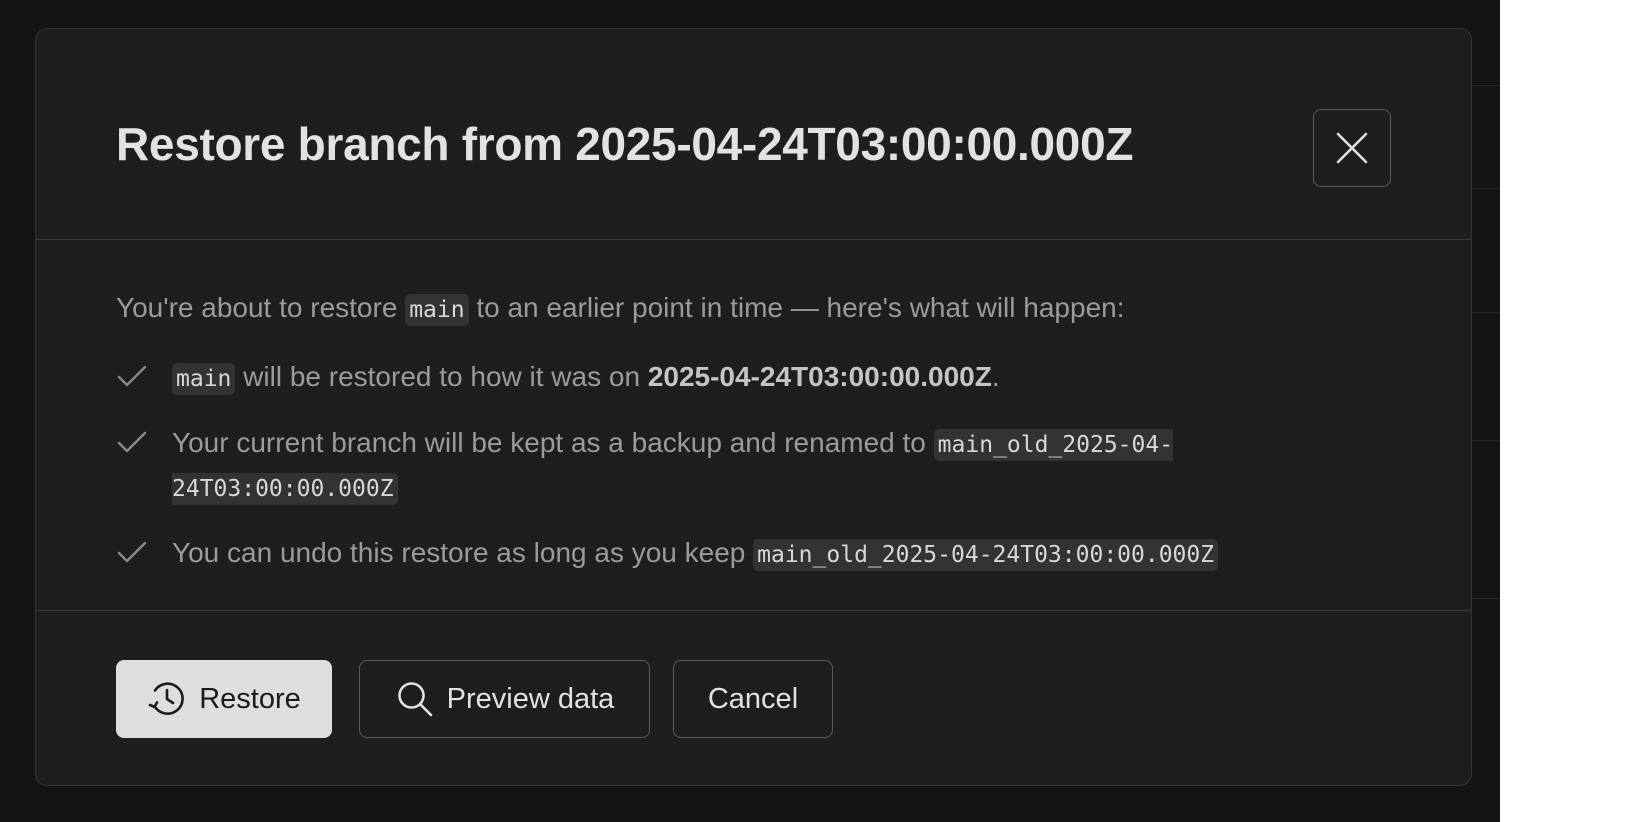 Image resolution: width=1638 pixels, height=822 pixels. I want to click on item-text-end: ., so click(995, 376).